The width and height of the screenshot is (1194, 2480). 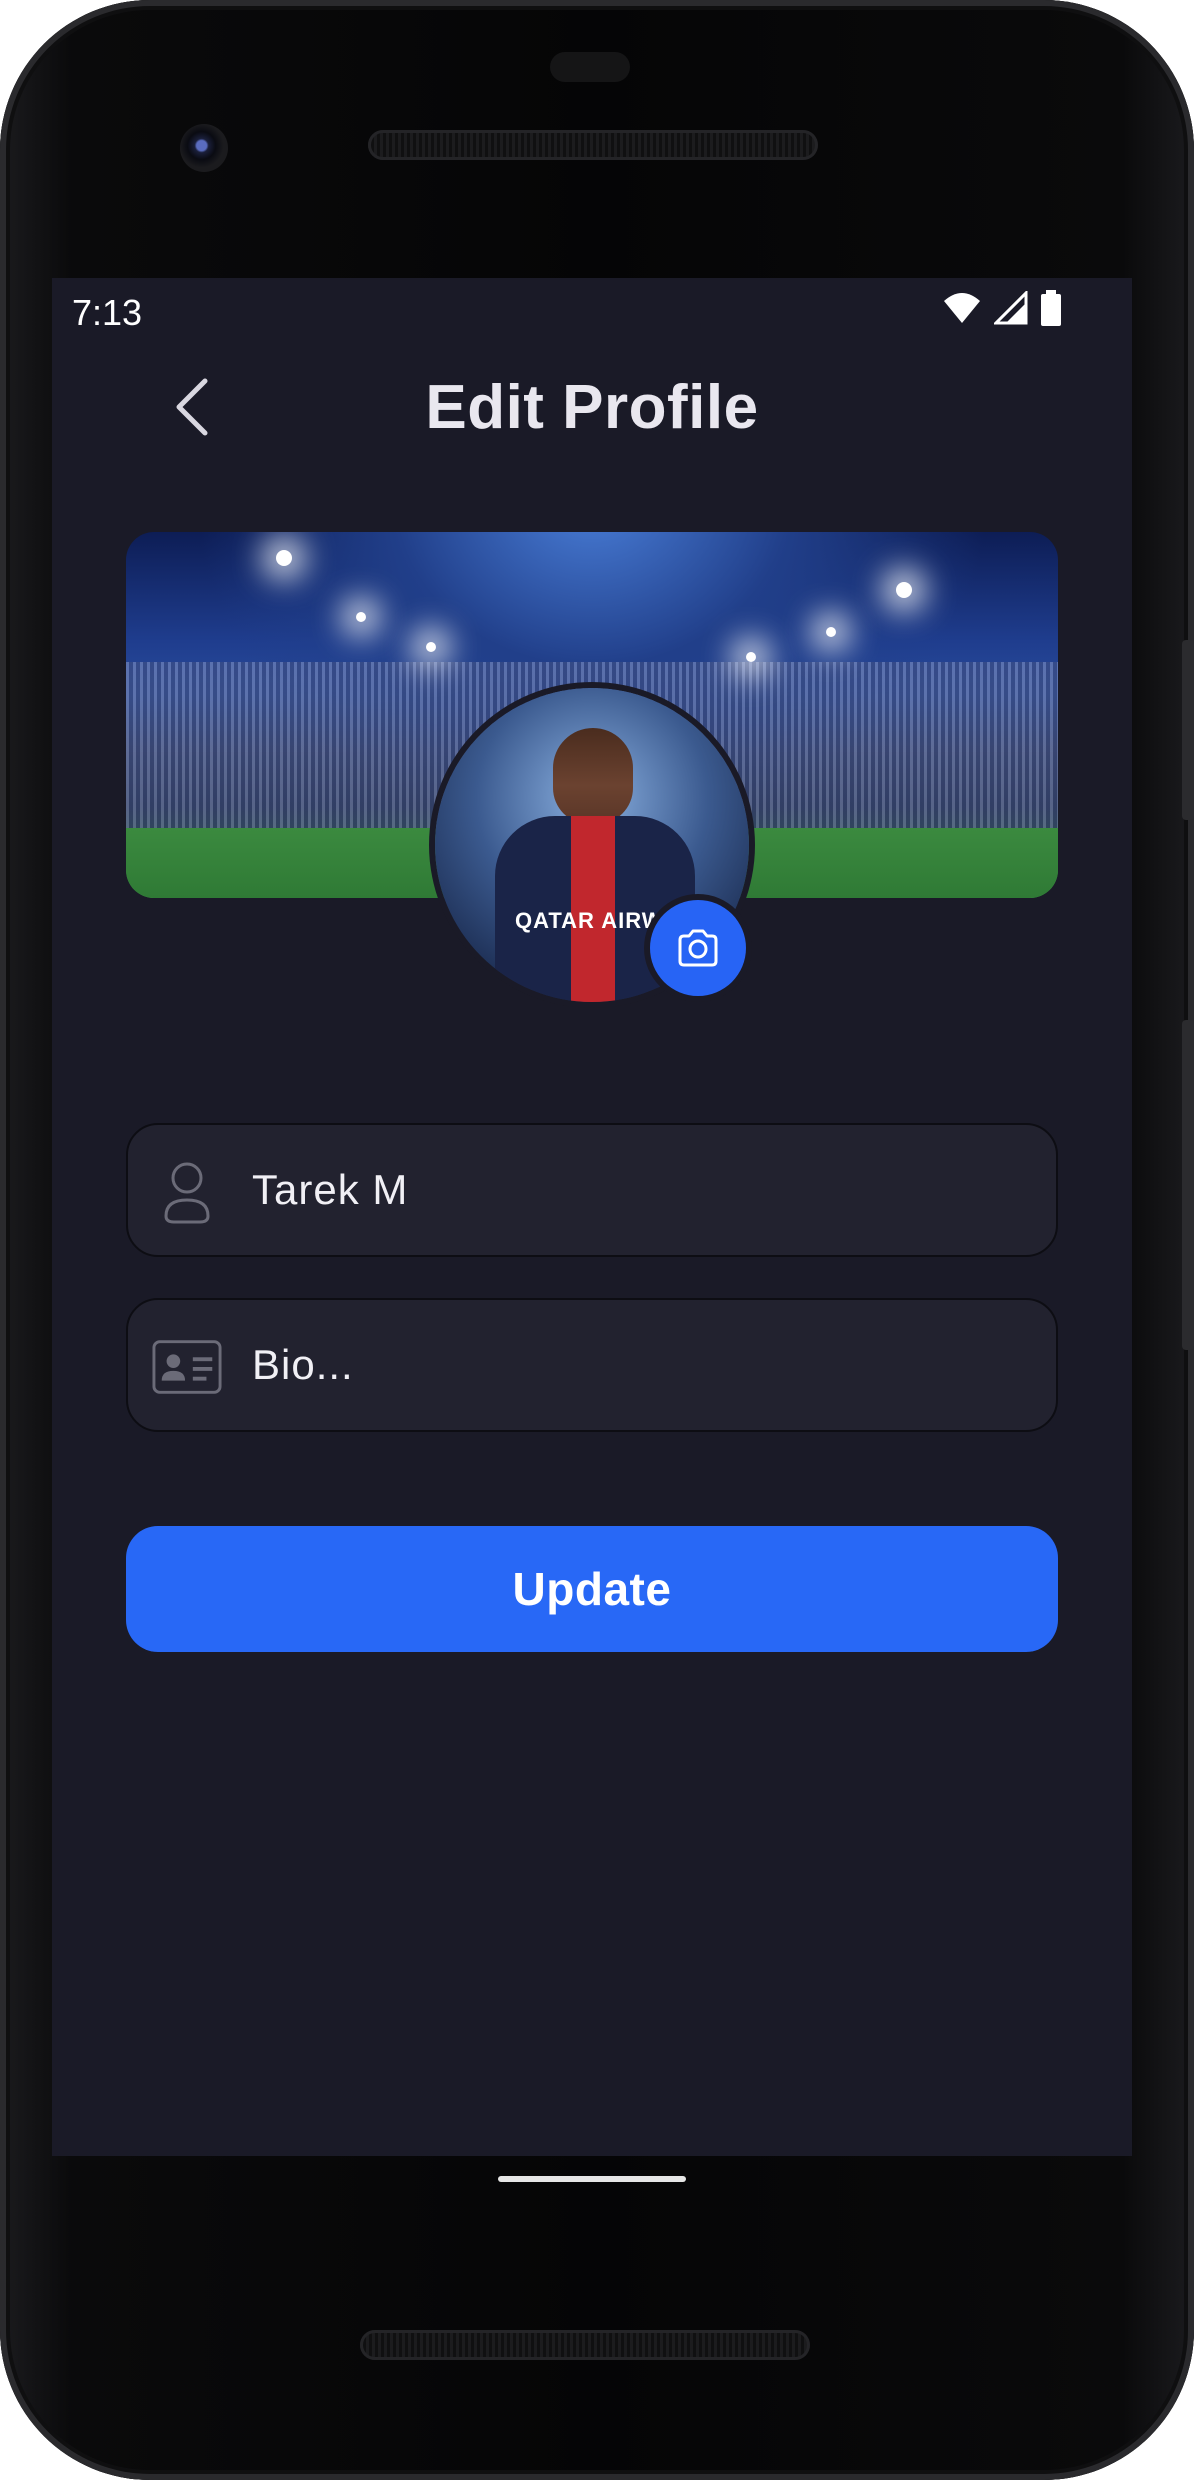 What do you see at coordinates (204, 148) in the screenshot?
I see `front-camera` at bounding box center [204, 148].